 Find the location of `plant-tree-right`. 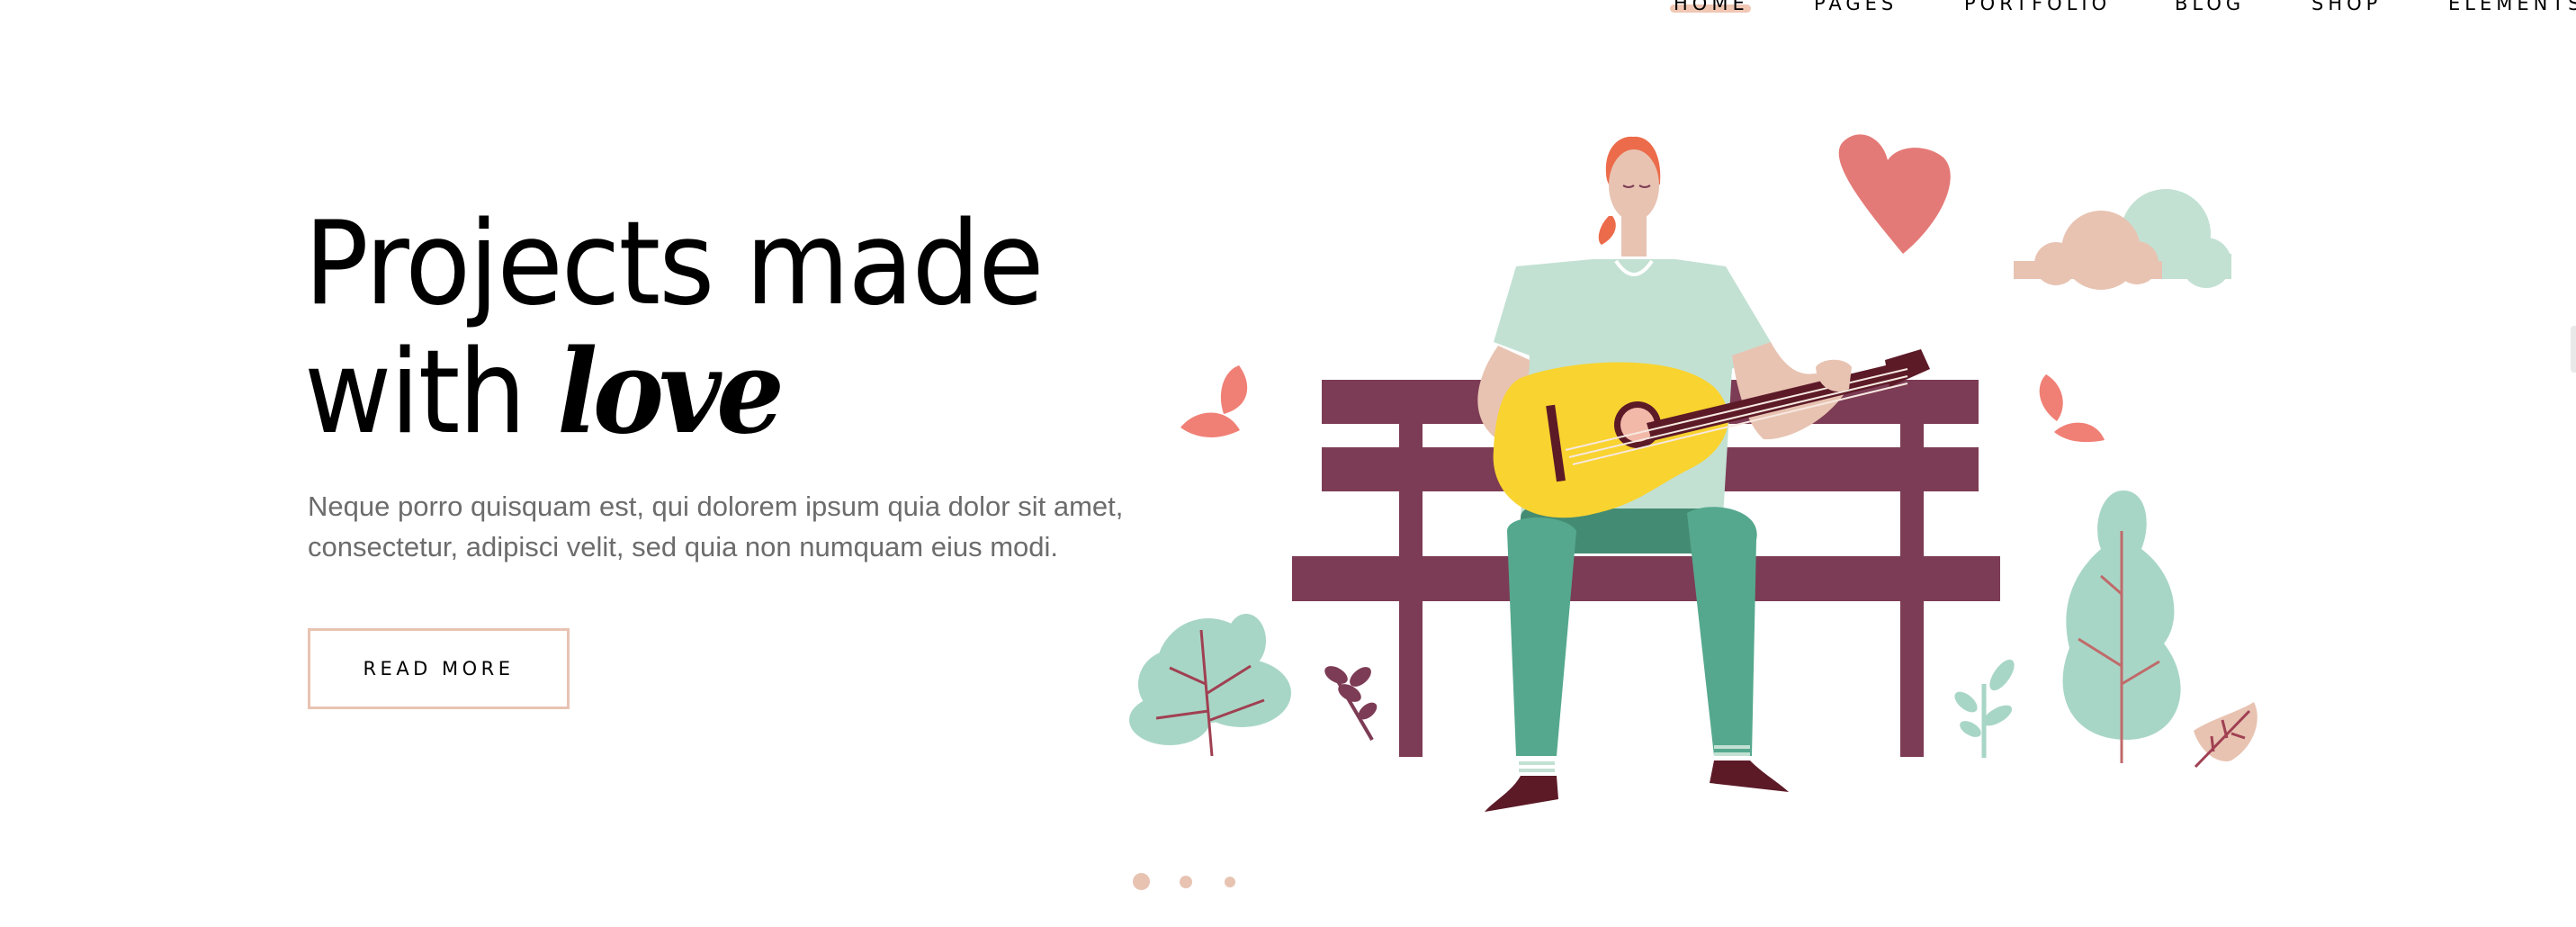

plant-tree-right is located at coordinates (2121, 626).